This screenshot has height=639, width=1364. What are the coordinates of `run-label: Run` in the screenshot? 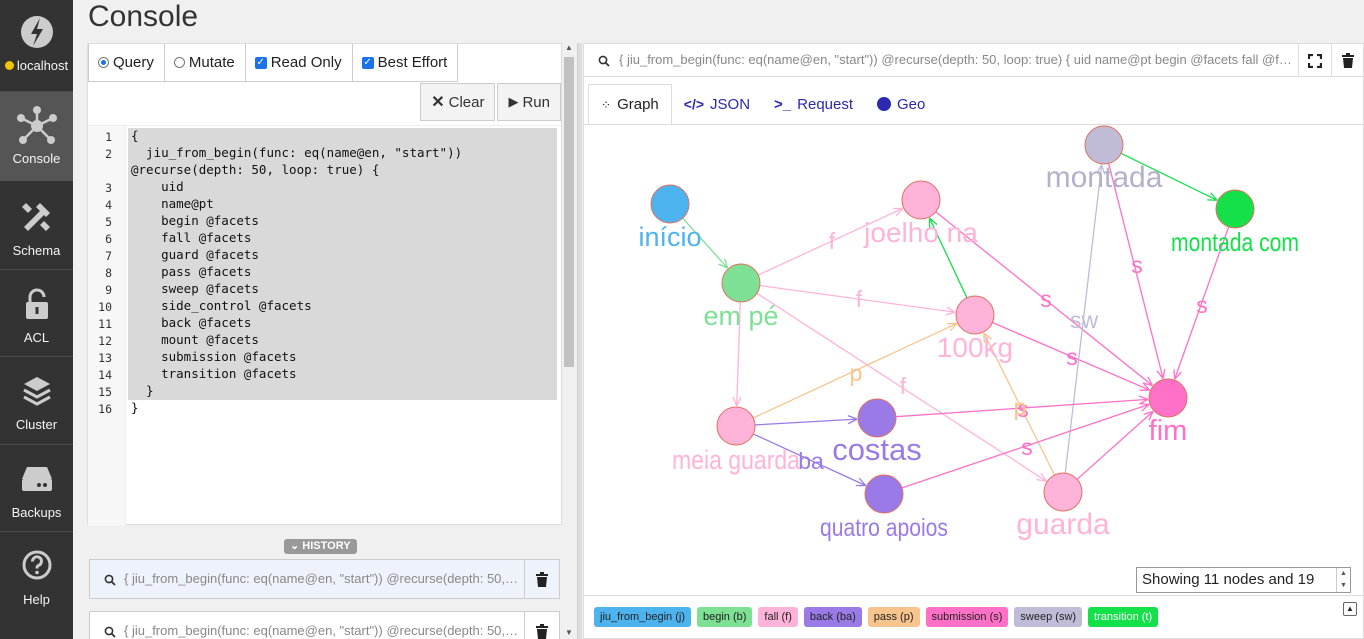 It's located at (536, 102).